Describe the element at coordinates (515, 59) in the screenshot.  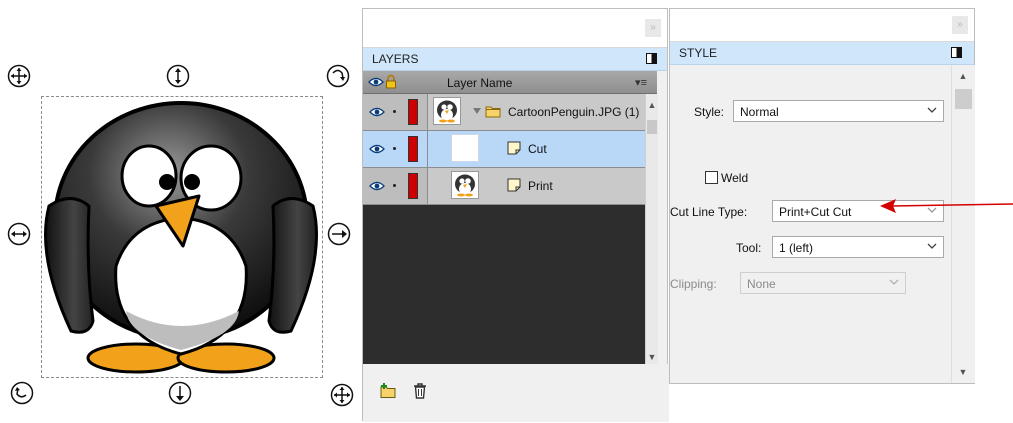
I see `layers-title-bar: LAYERS` at that location.